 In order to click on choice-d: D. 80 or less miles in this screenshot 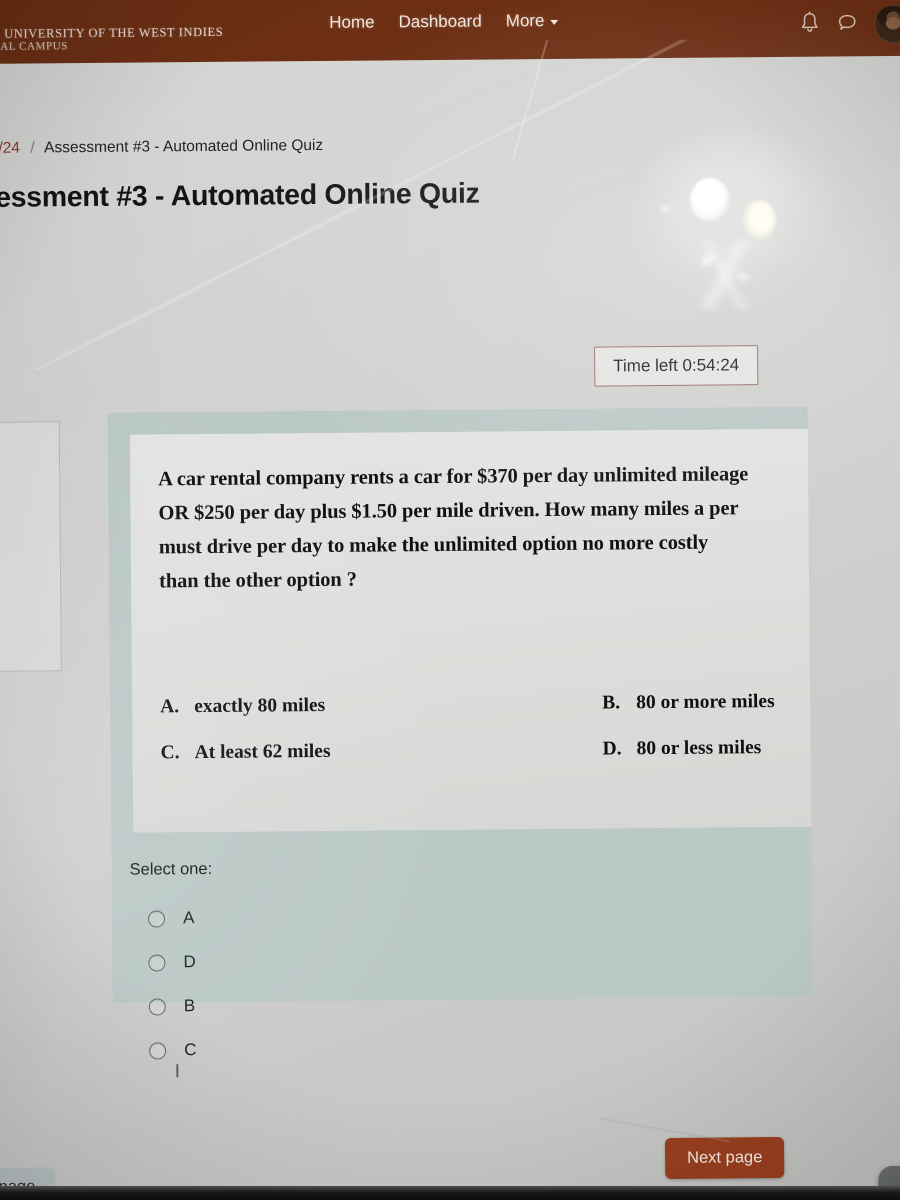, I will do `click(650, 749)`.